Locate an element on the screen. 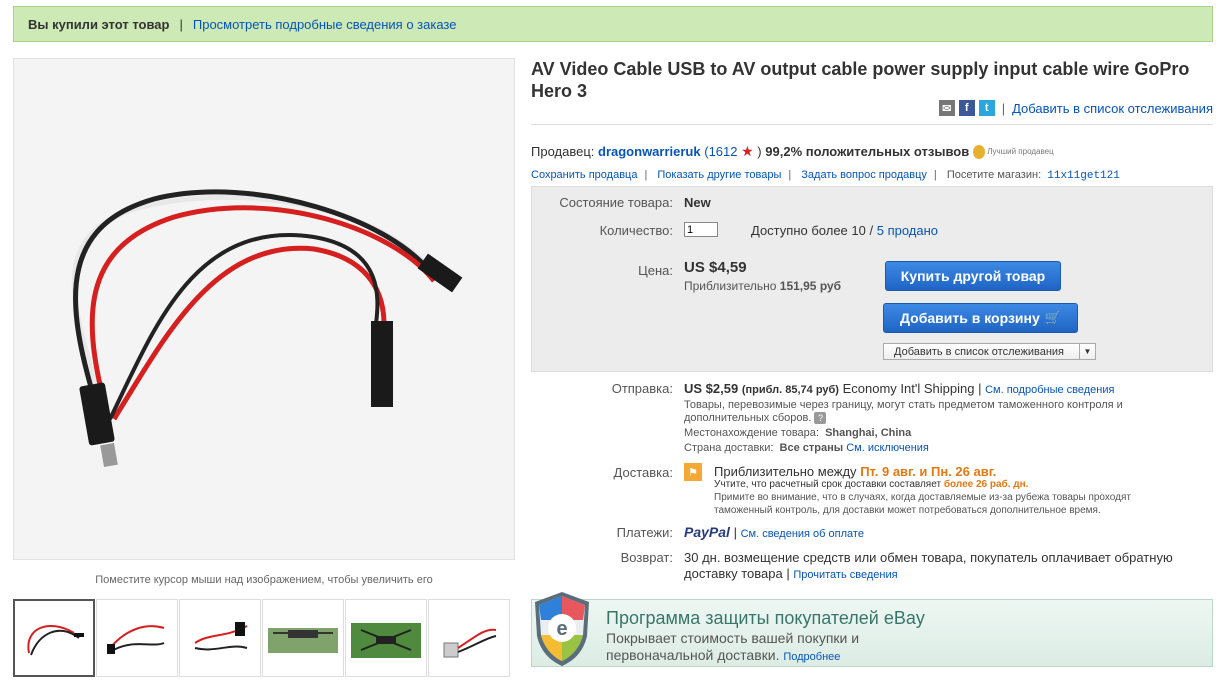 The height and width of the screenshot is (684, 1222). add-to-cart-label: Добавить в корзину is located at coordinates (970, 318).